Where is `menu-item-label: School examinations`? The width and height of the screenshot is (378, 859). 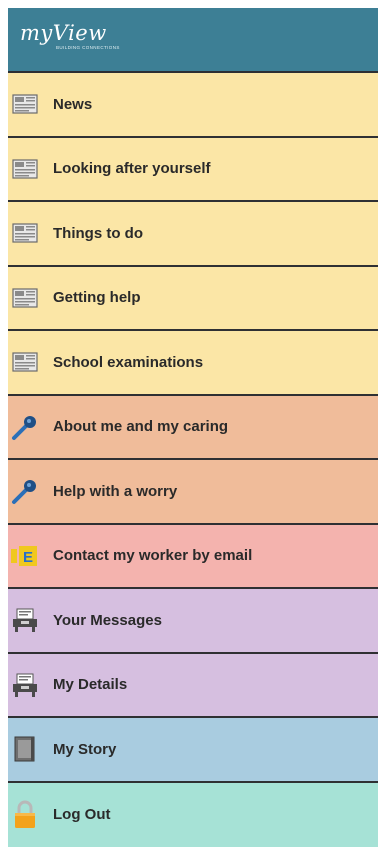
menu-item-label: School examinations is located at coordinates (128, 362).